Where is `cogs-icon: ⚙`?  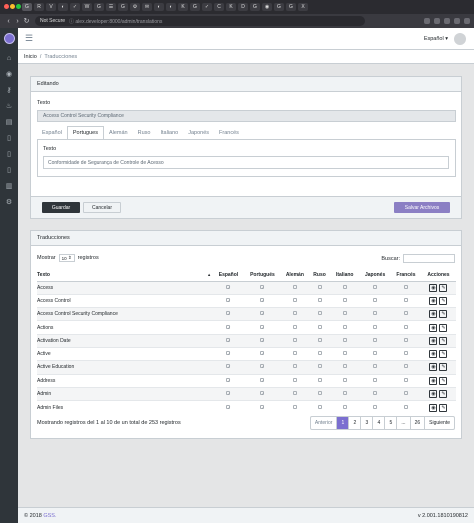
cogs-icon: ⚙ is located at coordinates (9, 202).